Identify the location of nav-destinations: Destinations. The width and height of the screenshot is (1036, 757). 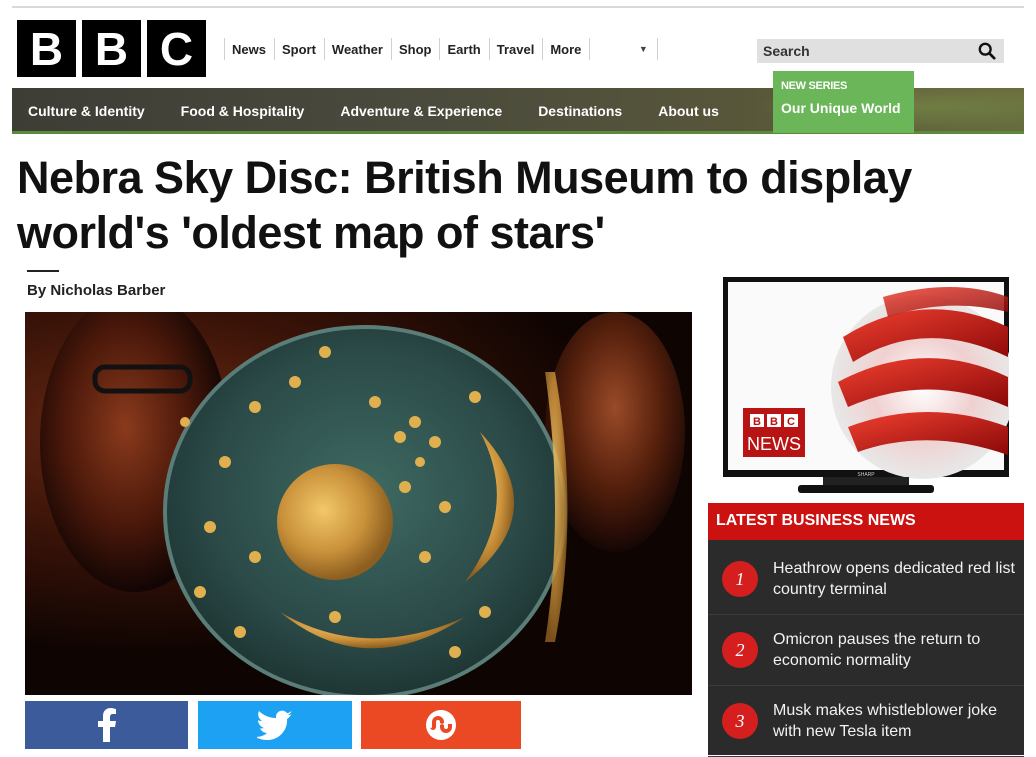
(580, 109).